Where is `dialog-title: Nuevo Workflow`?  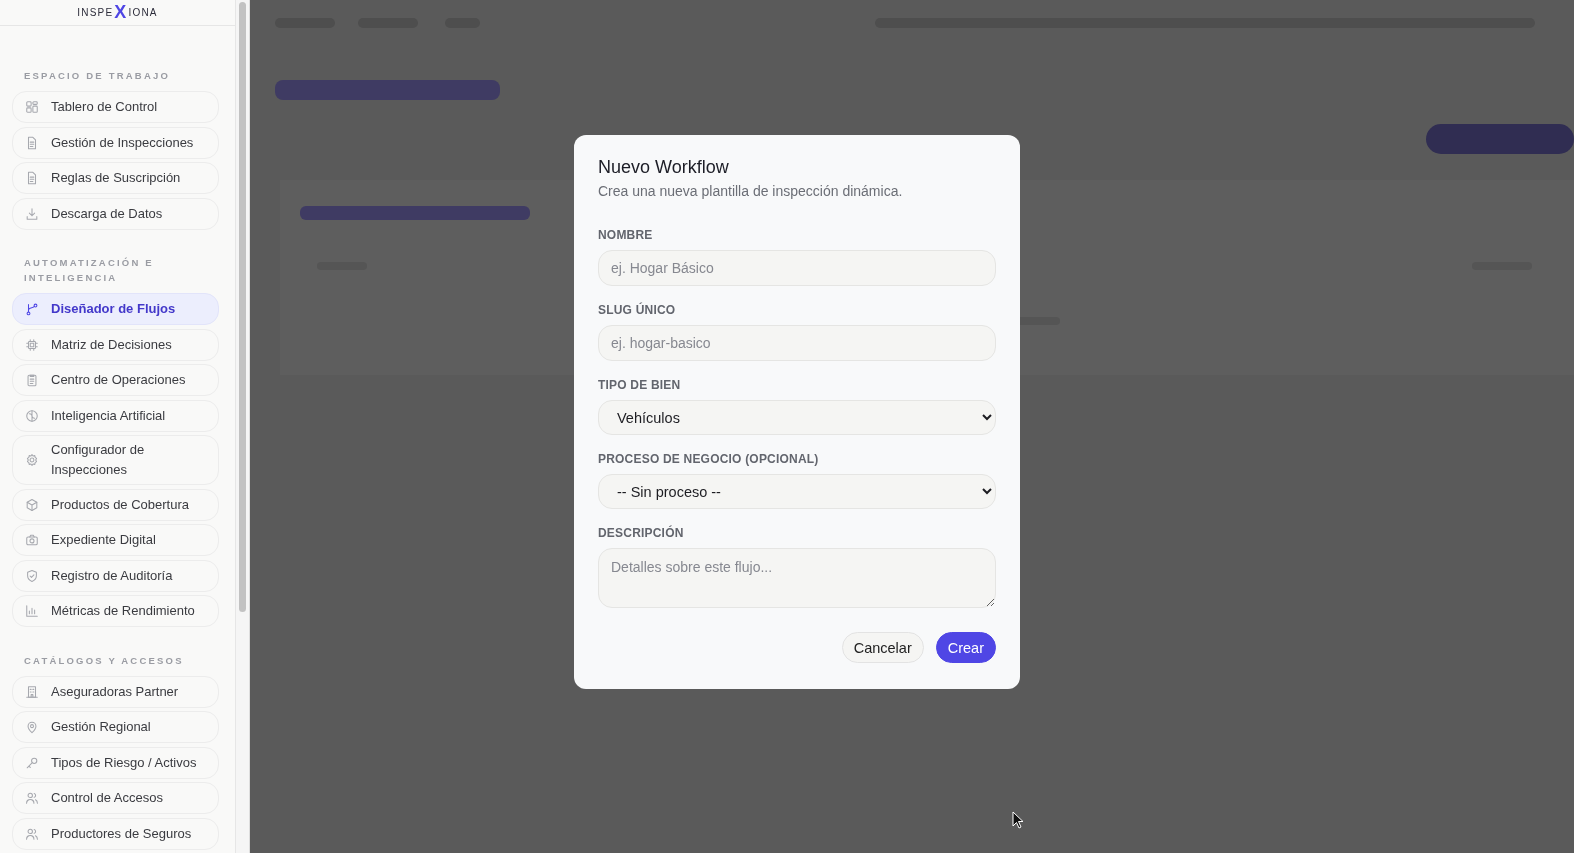 dialog-title: Nuevo Workflow is located at coordinates (664, 167).